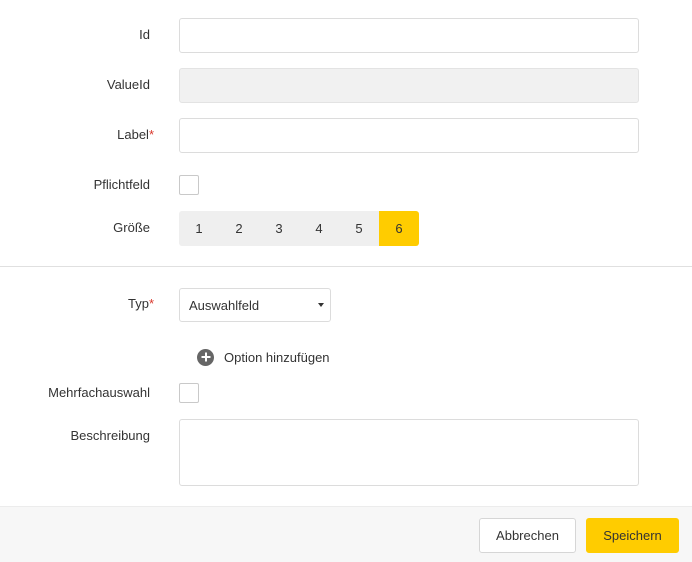 The width and height of the screenshot is (692, 562). What do you see at coordinates (99, 392) in the screenshot?
I see `multi-select-label: Mehrfachauswahl` at bounding box center [99, 392].